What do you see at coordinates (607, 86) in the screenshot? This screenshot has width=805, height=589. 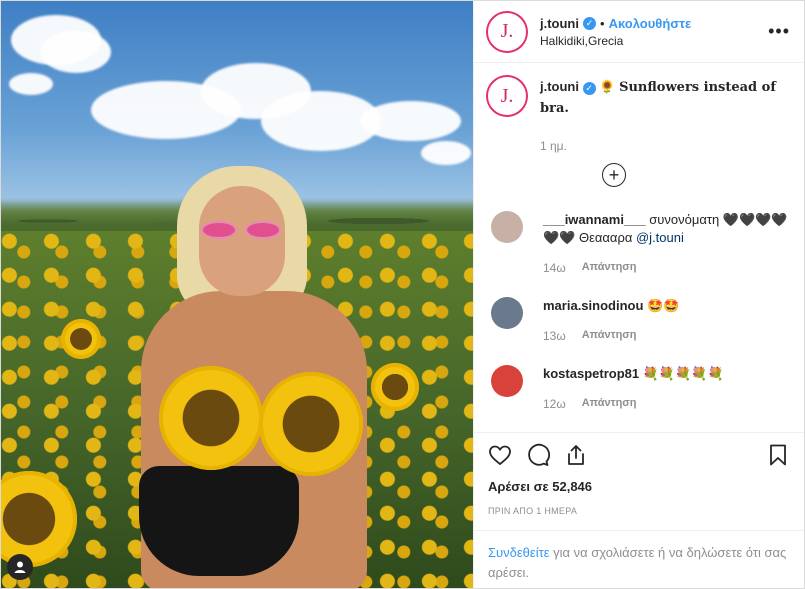 I see `sunflower-emoji: 🌻` at bounding box center [607, 86].